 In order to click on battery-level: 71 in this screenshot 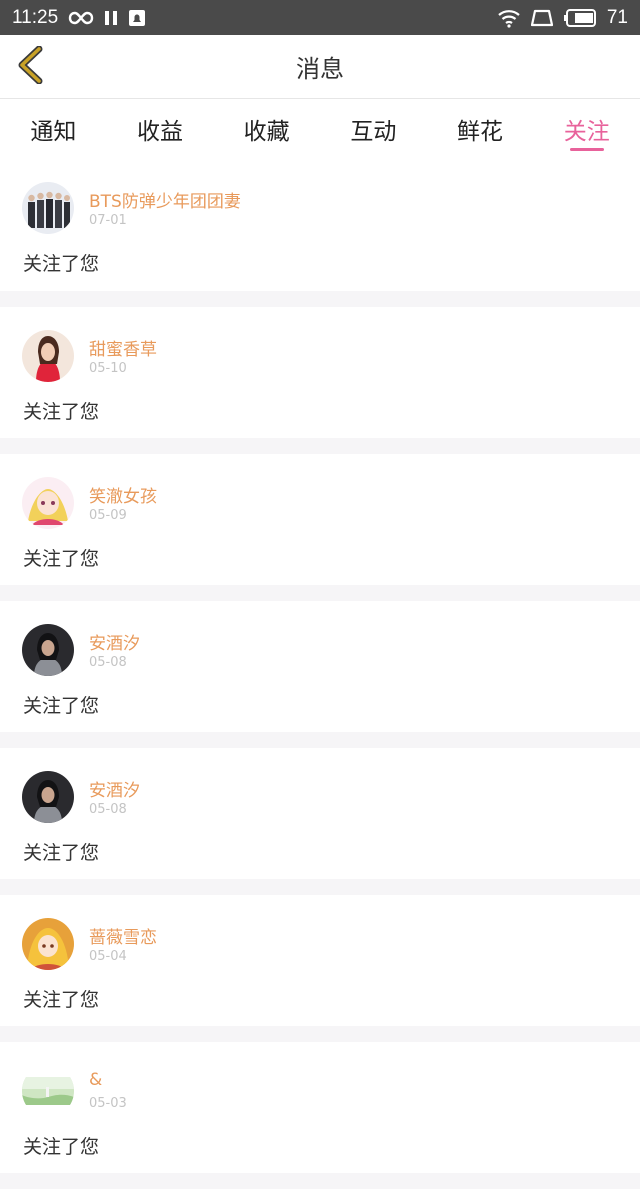, I will do `click(617, 17)`.